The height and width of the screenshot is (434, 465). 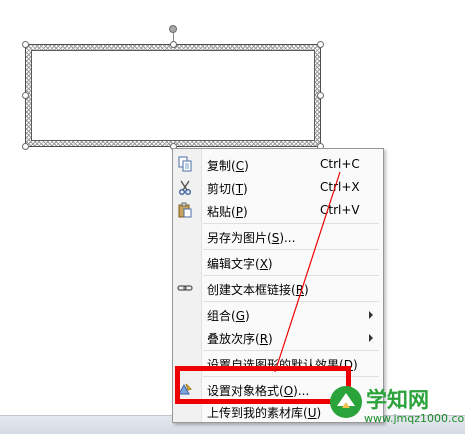 What do you see at coordinates (278, 262) in the screenshot?
I see `menu-item-edit-text: 编辑文字(X)` at bounding box center [278, 262].